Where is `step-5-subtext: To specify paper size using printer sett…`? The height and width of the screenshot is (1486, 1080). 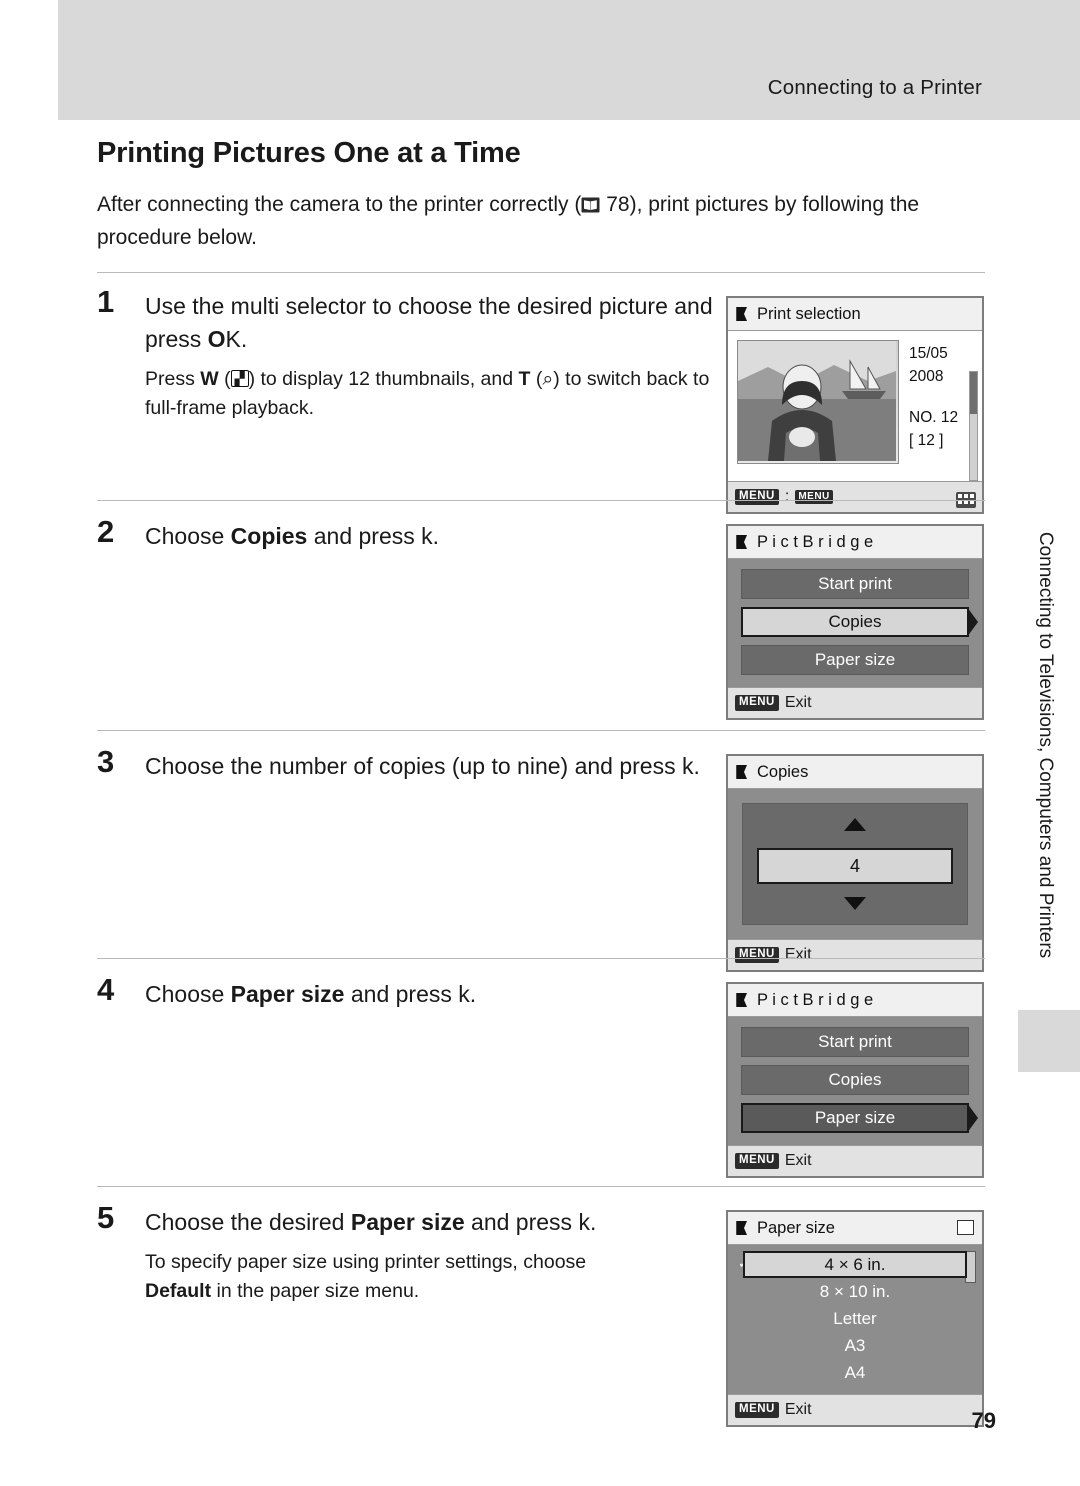
step-5-subtext: To specify paper size using printer sett… is located at coordinates (441, 1277).